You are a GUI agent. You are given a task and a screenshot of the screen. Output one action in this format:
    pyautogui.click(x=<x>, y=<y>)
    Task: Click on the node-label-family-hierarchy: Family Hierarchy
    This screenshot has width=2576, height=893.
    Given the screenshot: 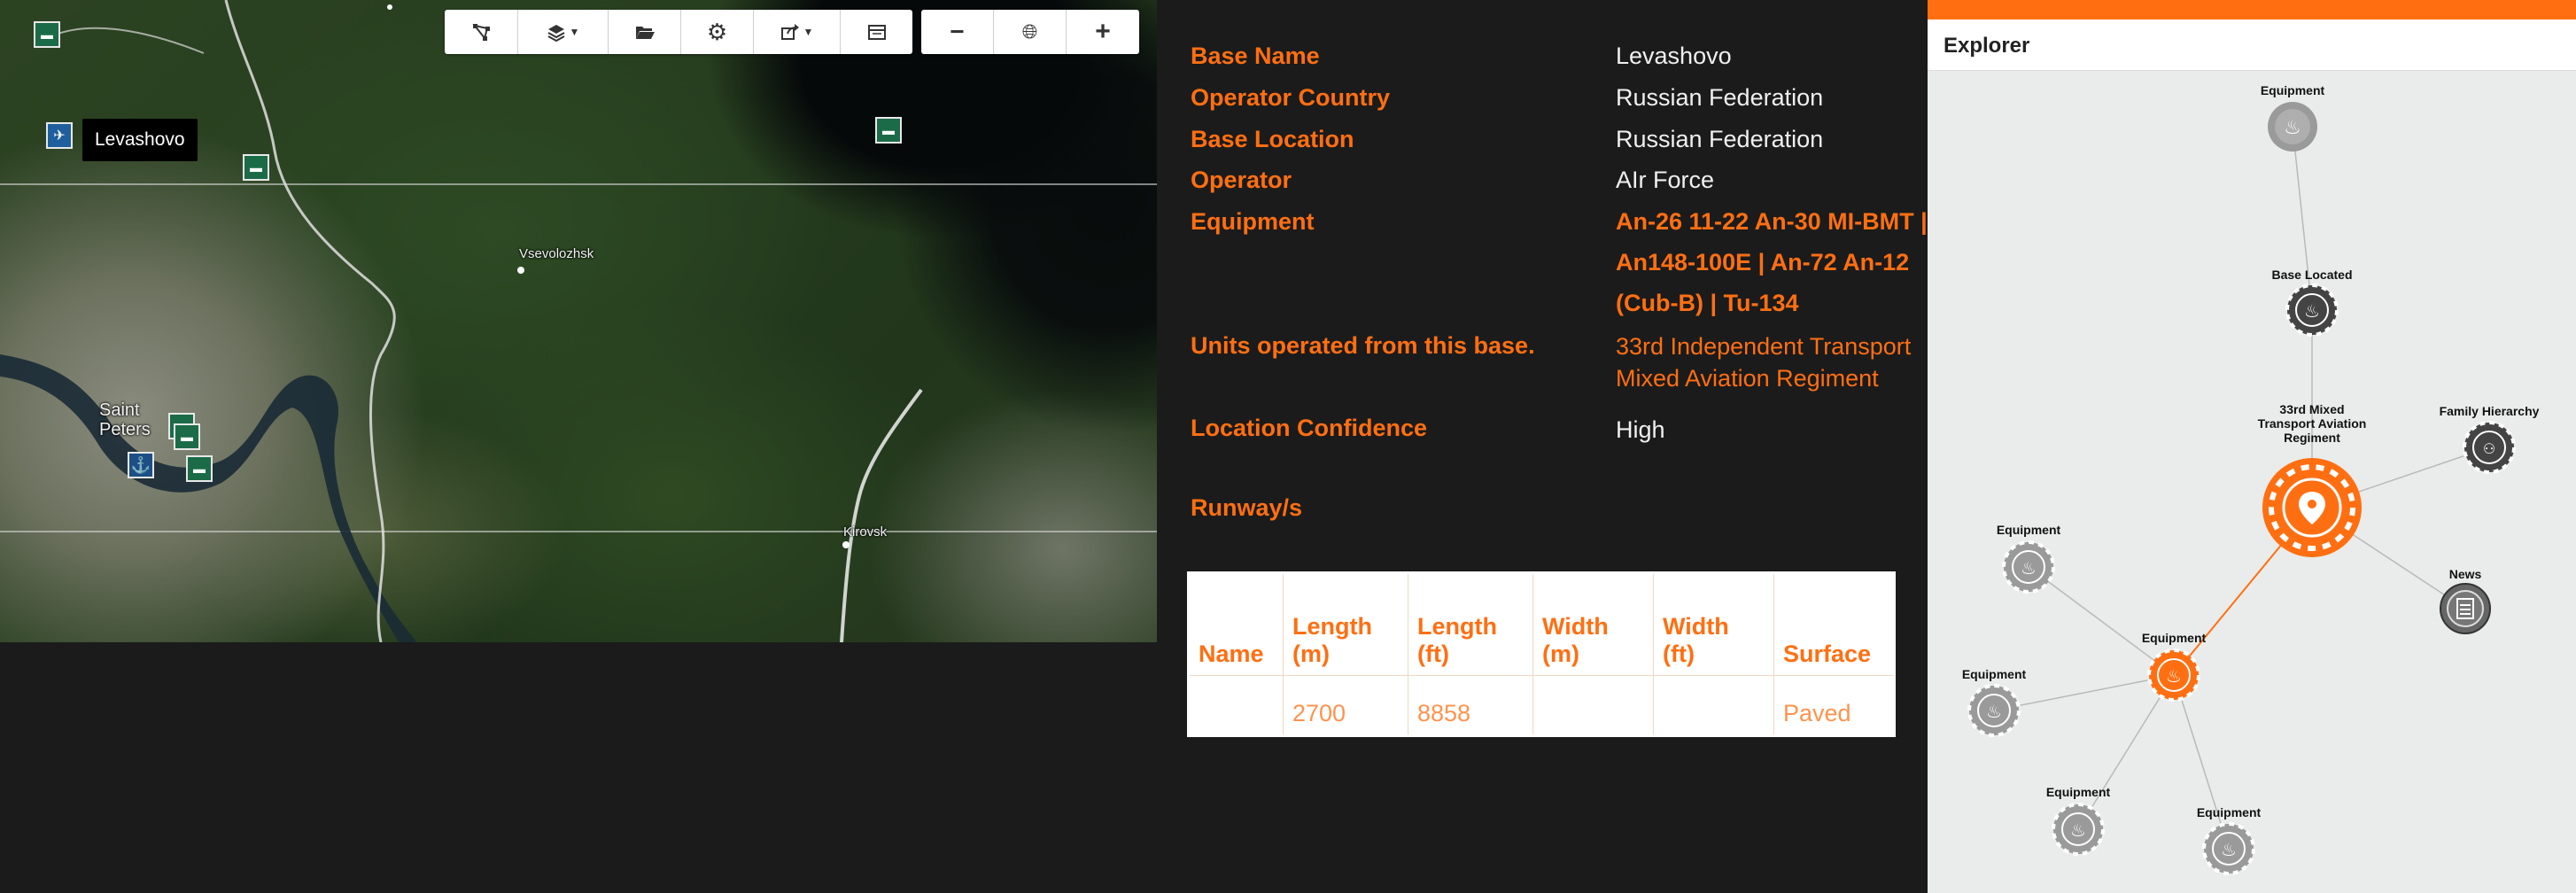 What is the action you would take?
    pyautogui.click(x=2489, y=411)
    